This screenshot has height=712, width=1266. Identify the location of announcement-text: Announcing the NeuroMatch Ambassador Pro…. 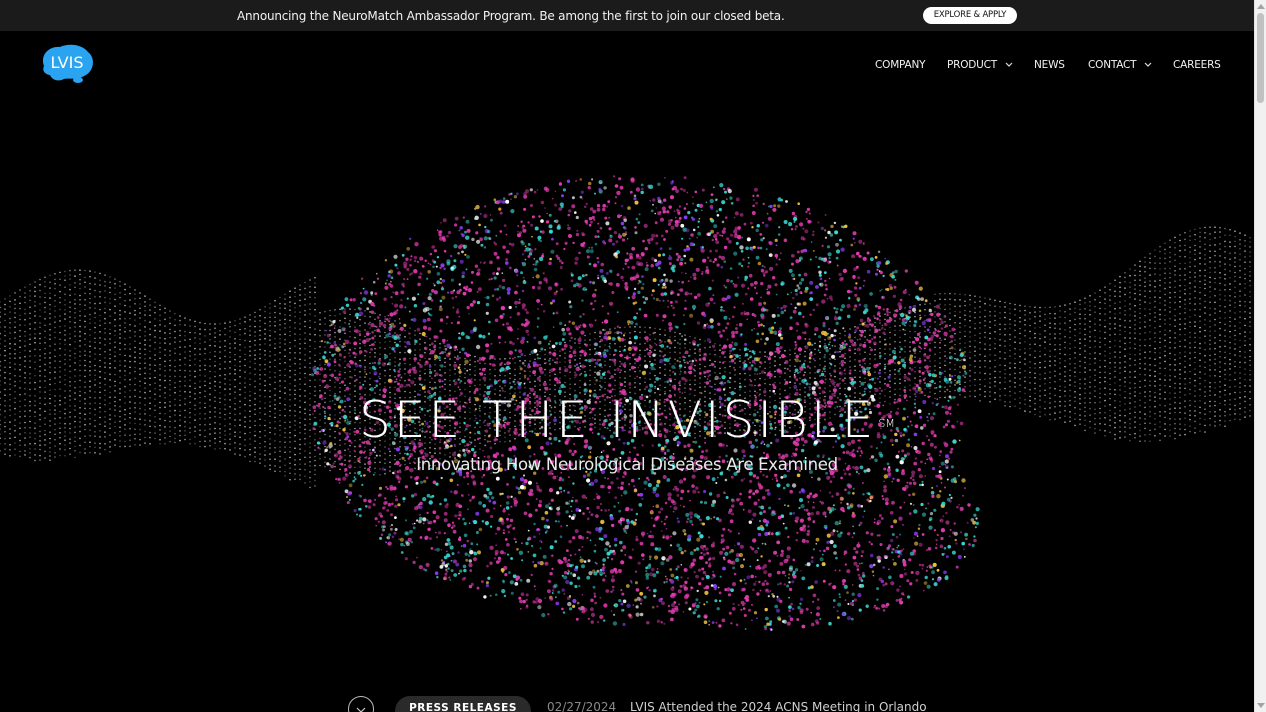
(511, 16).